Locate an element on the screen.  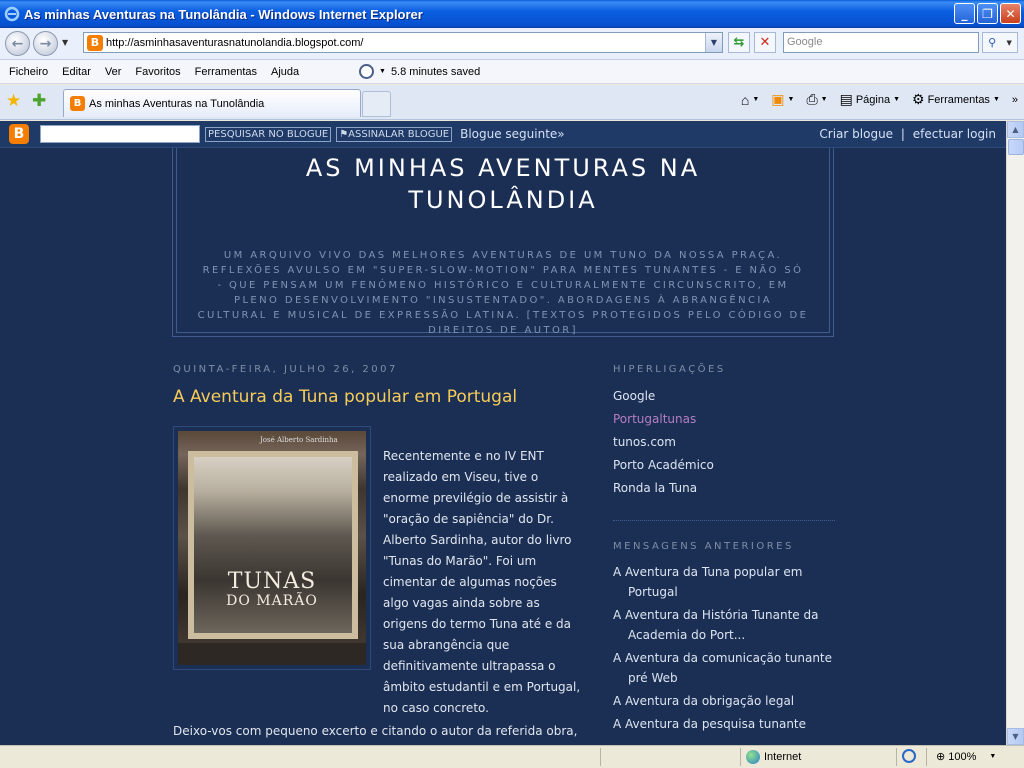
refresh-button: ⇆ is located at coordinates (739, 42).